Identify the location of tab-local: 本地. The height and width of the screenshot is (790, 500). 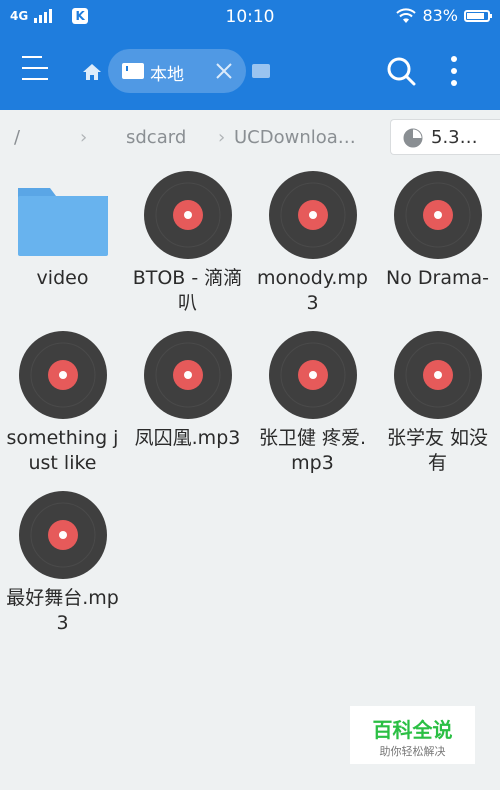
(177, 71).